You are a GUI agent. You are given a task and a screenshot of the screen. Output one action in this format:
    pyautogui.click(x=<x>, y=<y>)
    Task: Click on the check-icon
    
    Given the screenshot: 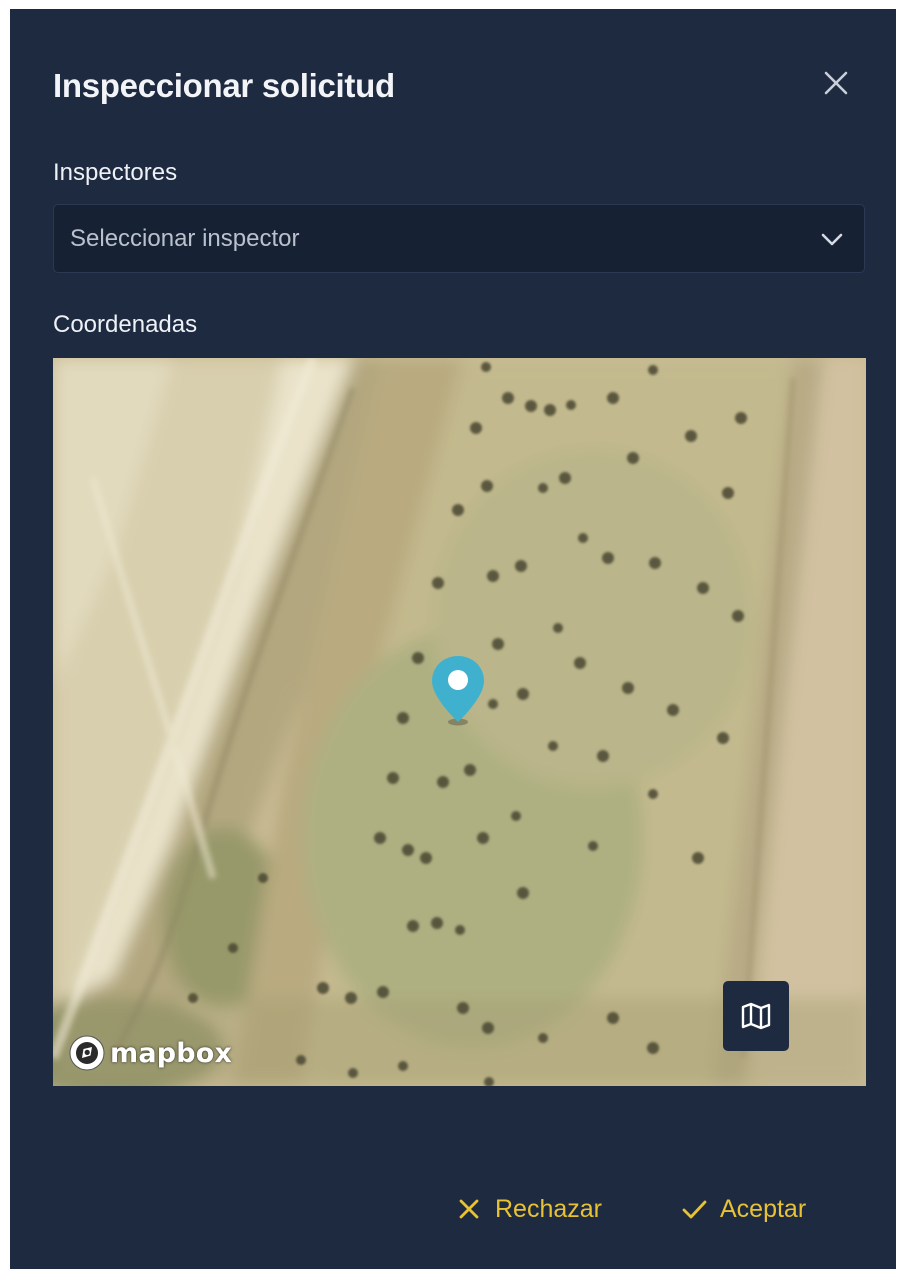 What is the action you would take?
    pyautogui.click(x=694, y=1209)
    